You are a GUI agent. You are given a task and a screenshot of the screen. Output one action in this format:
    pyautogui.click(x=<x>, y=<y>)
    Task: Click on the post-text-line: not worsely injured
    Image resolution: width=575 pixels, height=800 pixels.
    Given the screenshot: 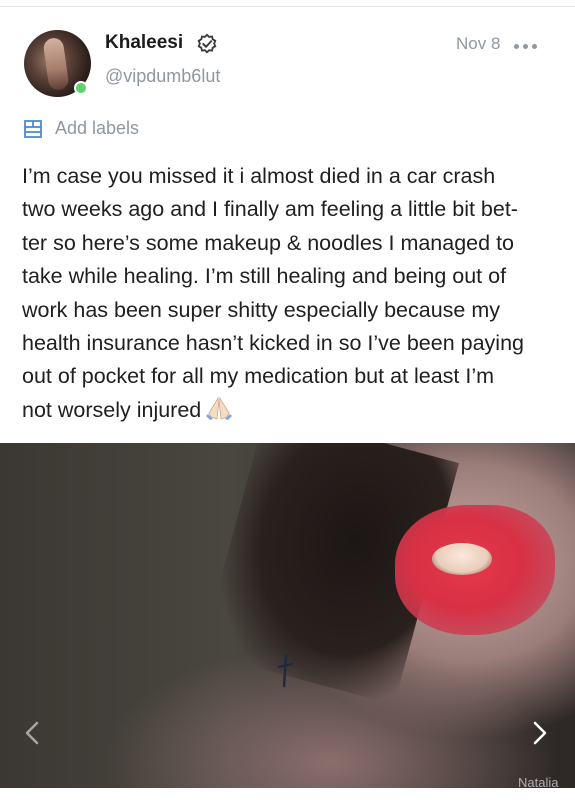 What is the action you would take?
    pyautogui.click(x=112, y=409)
    